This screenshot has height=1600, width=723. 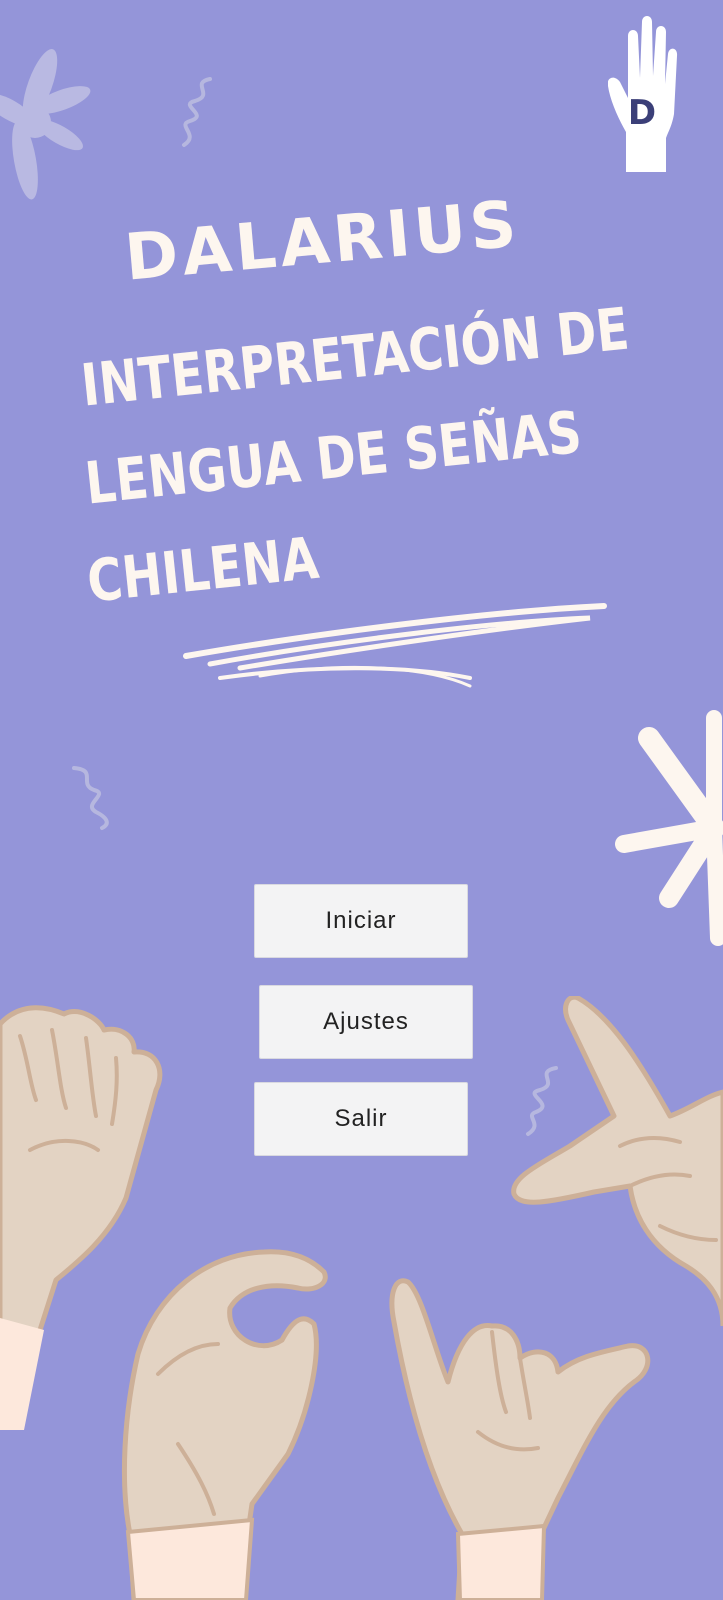 What do you see at coordinates (642, 113) in the screenshot?
I see `logo-letter: D` at bounding box center [642, 113].